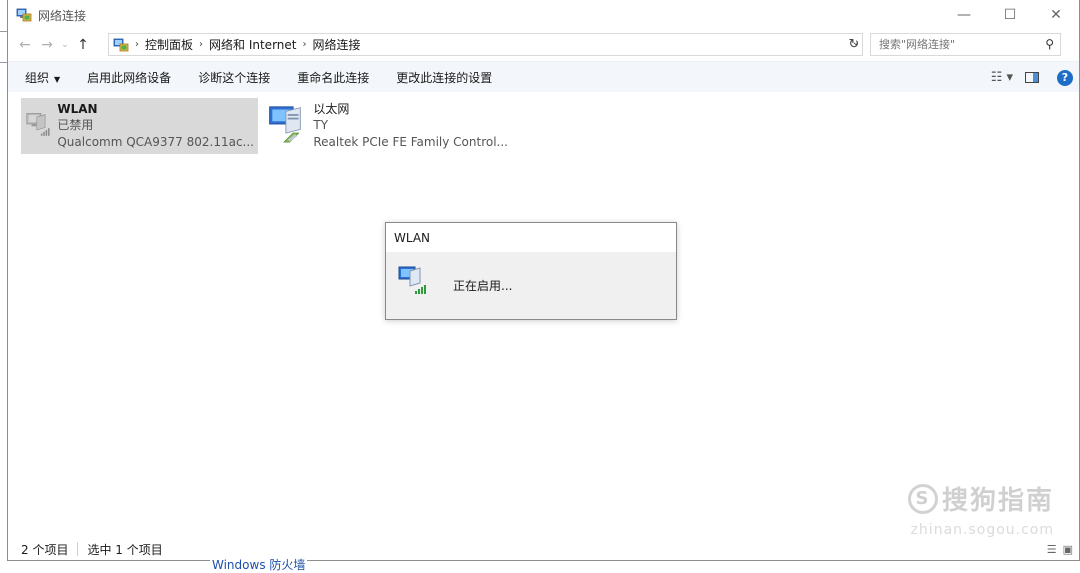 Image resolution: width=1080 pixels, height=573 pixels. I want to click on up-arrow-icon: ↑, so click(83, 45).